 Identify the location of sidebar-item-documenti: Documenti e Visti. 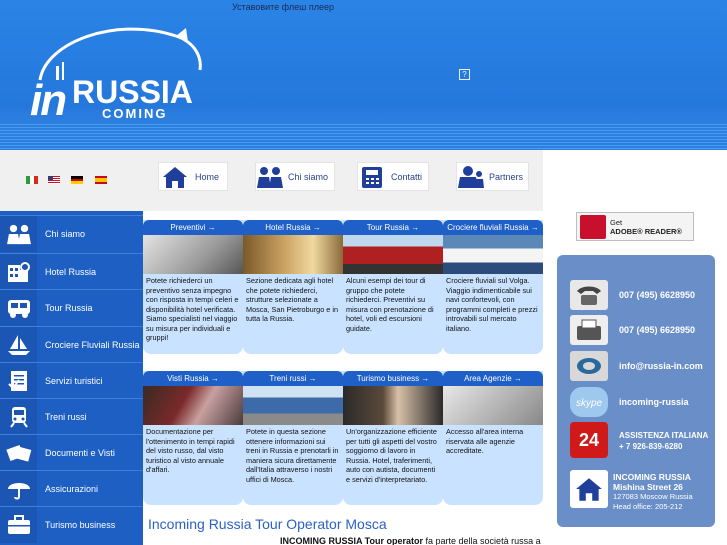
(71, 452).